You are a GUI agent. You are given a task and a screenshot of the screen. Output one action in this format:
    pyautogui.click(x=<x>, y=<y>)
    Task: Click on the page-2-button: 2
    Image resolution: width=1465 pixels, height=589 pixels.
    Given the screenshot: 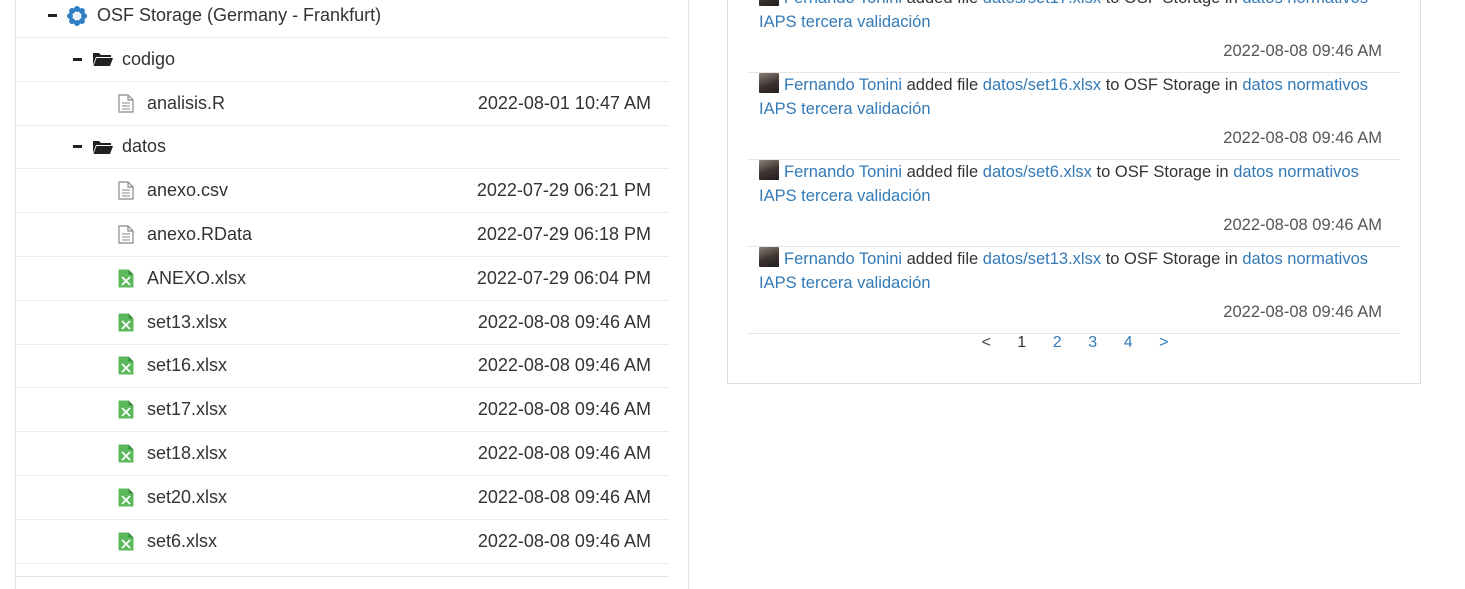 What is the action you would take?
    pyautogui.click(x=1058, y=346)
    